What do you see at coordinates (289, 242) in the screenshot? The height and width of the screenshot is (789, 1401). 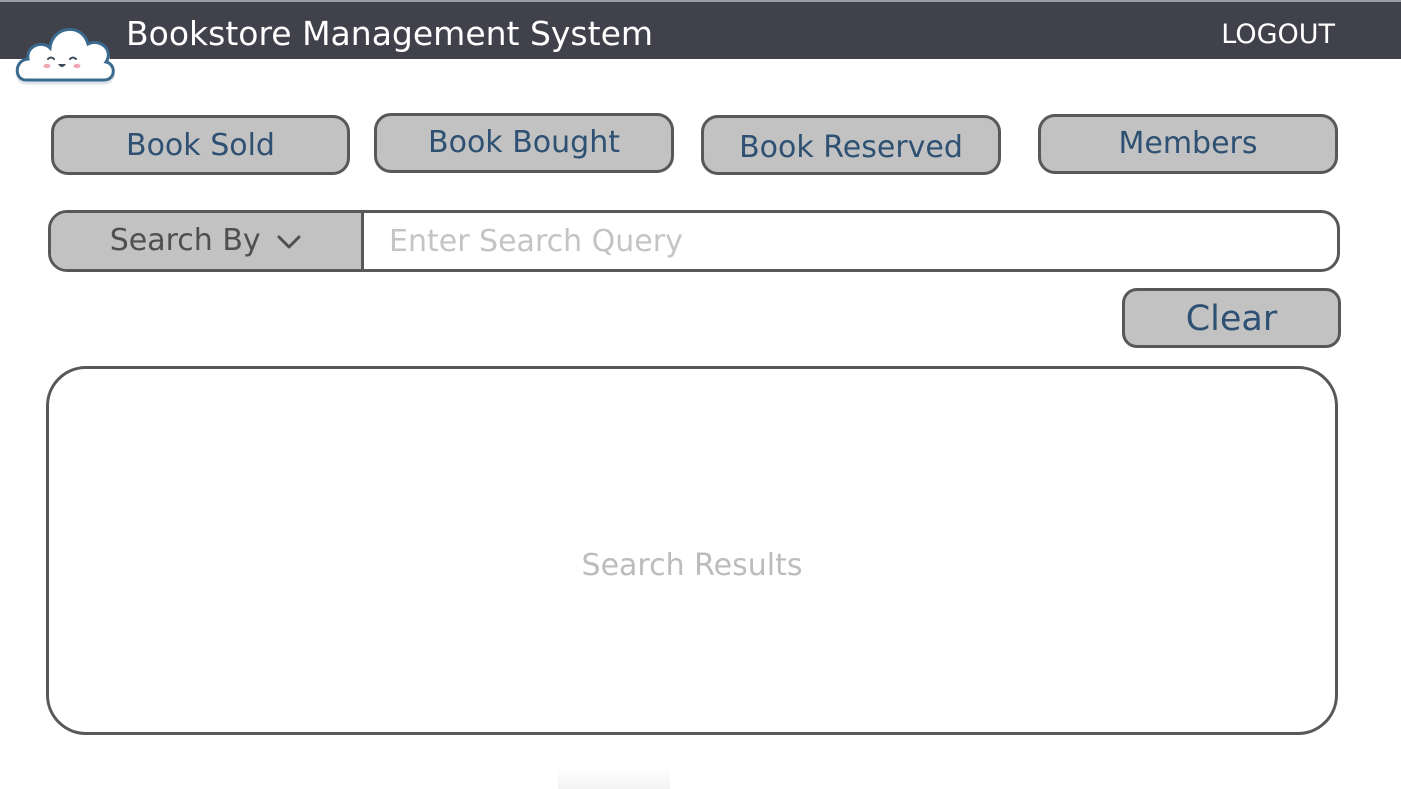 I see `chevron-down-icon` at bounding box center [289, 242].